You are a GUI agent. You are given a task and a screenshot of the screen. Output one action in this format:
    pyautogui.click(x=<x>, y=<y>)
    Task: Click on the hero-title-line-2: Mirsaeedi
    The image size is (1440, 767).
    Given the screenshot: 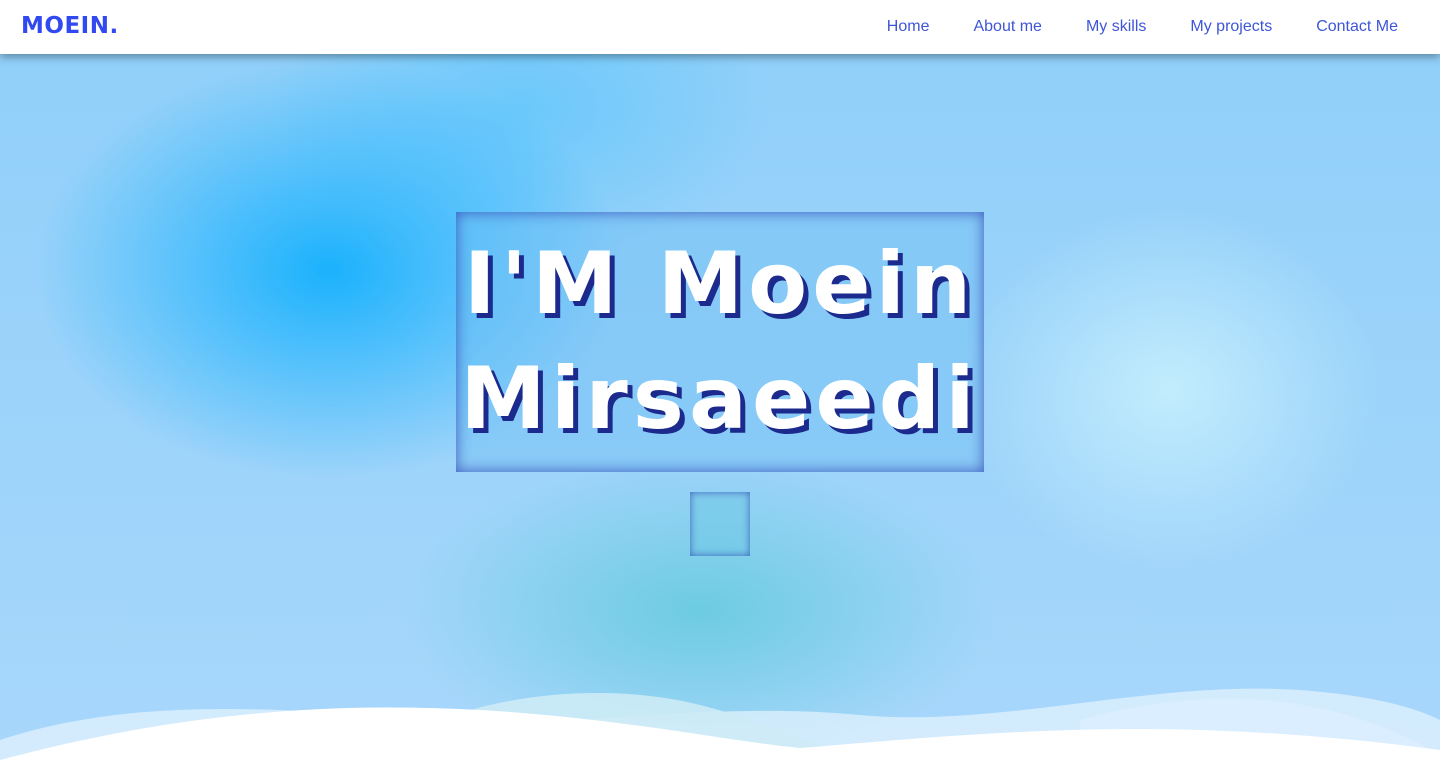 What is the action you would take?
    pyautogui.click(x=720, y=399)
    